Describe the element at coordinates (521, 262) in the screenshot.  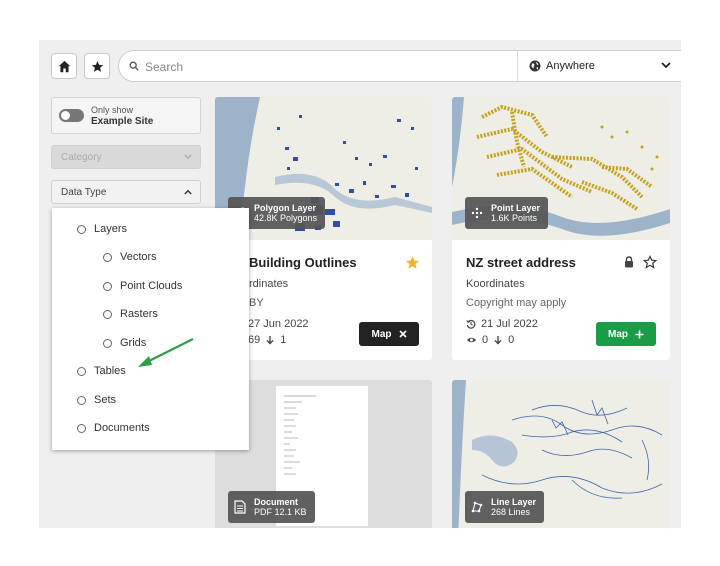
I see `card-title: NZ street address` at that location.